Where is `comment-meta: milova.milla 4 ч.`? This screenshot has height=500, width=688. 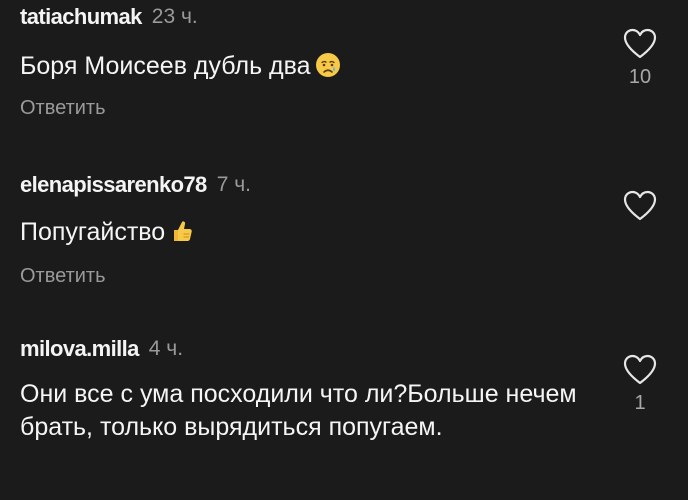 comment-meta: milova.milla 4 ч. is located at coordinates (344, 349).